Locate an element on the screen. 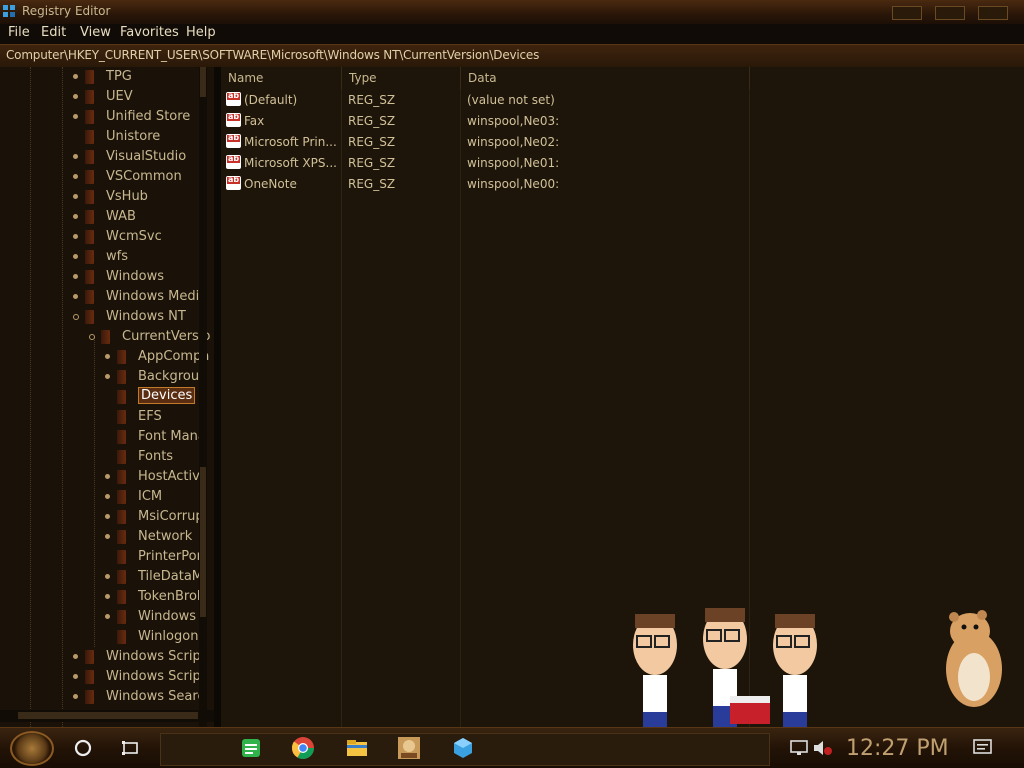 Image resolution: width=1024 pixels, height=768 pixels. tree-node: Font Mana is located at coordinates (103, 437).